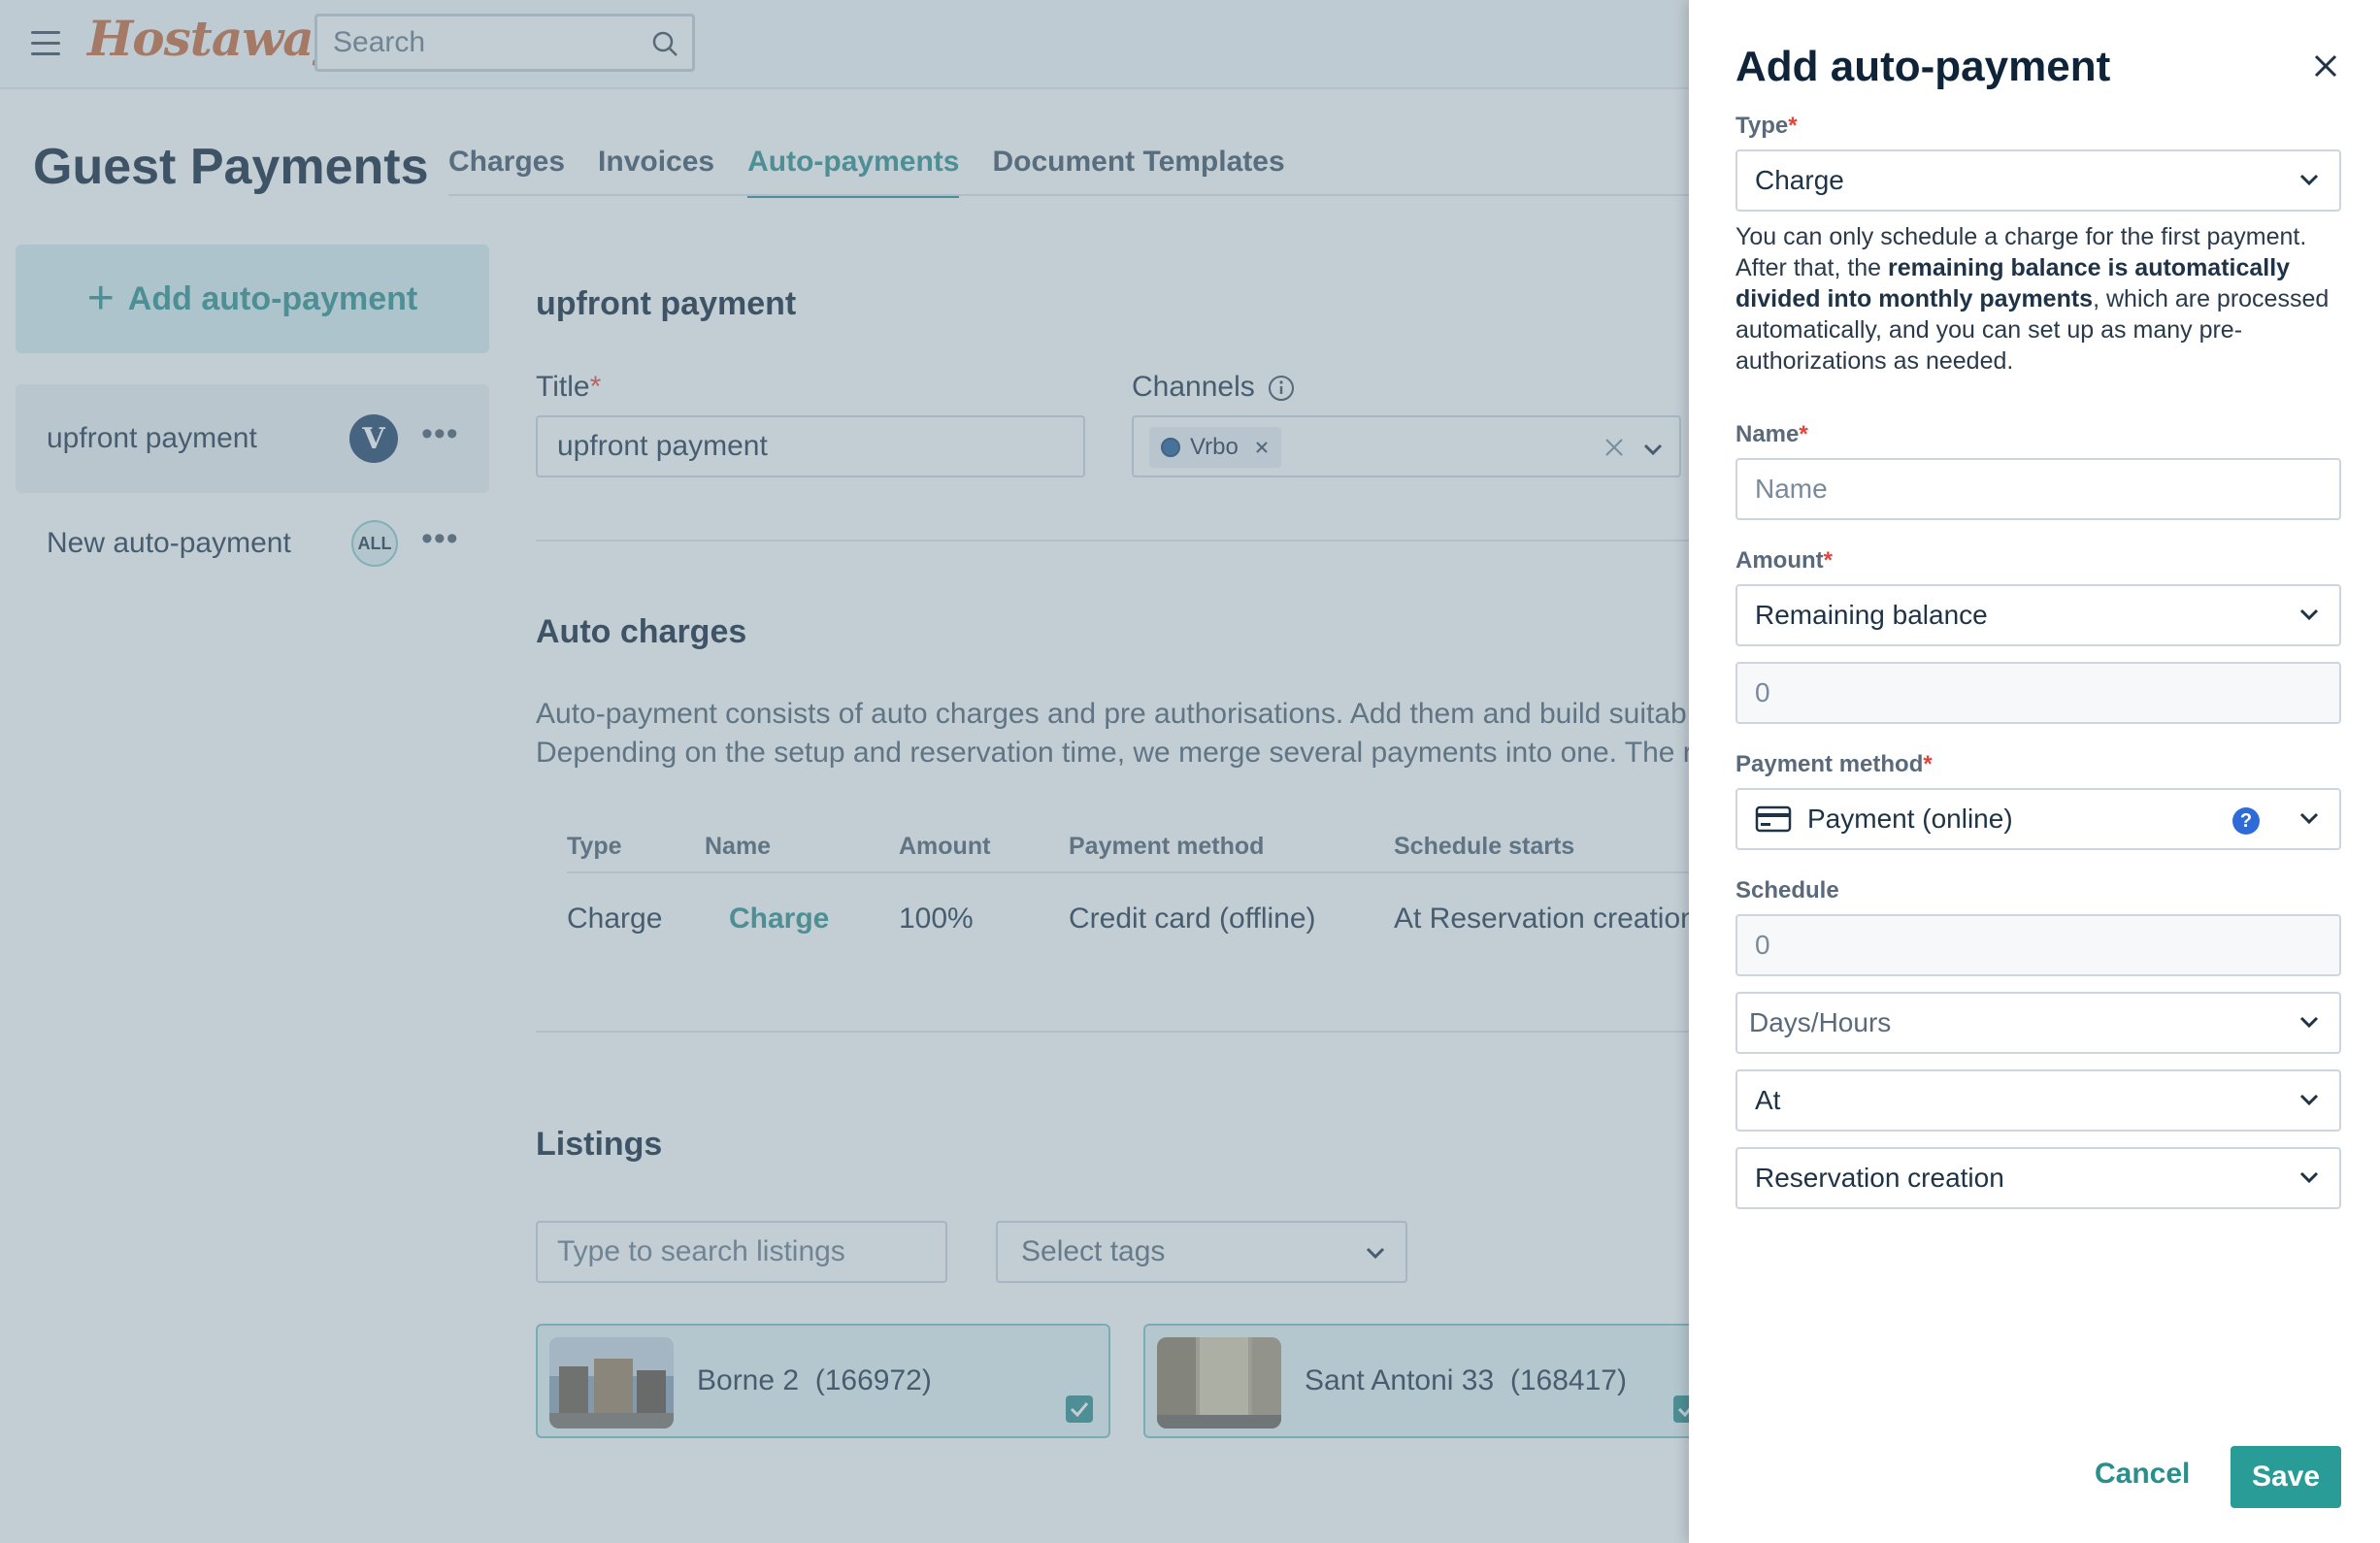 The height and width of the screenshot is (1543, 2380). Describe the element at coordinates (2286, 1477) in the screenshot. I see `save-button: Save` at that location.